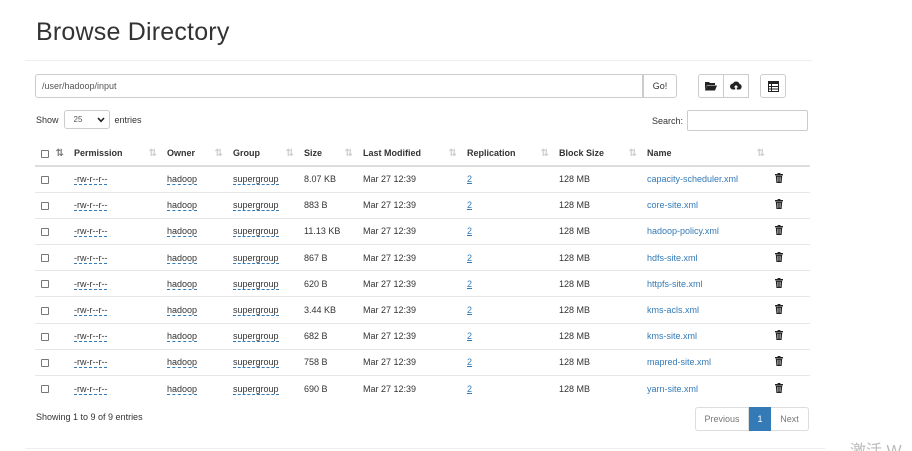 Image resolution: width=912 pixels, height=451 pixels. I want to click on file-name-link: kms-site.xml, so click(672, 336).